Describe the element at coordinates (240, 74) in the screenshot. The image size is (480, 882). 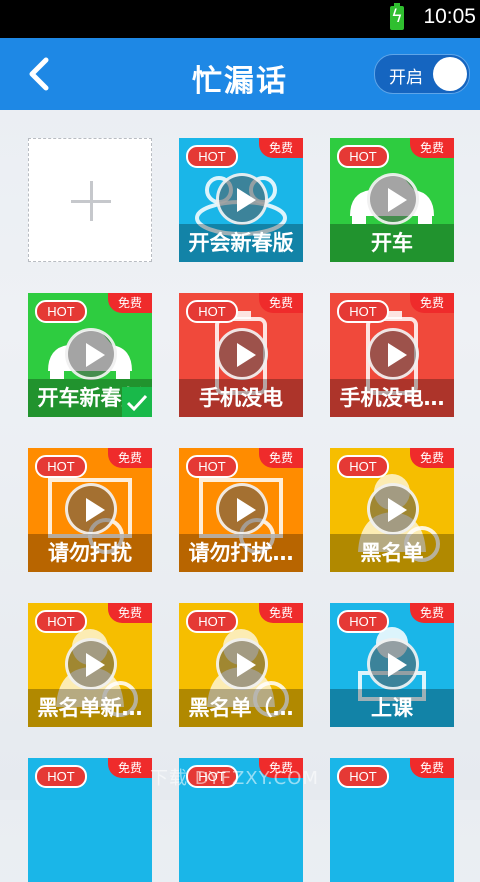
I see `title-bar: 忙漏话 开启` at that location.